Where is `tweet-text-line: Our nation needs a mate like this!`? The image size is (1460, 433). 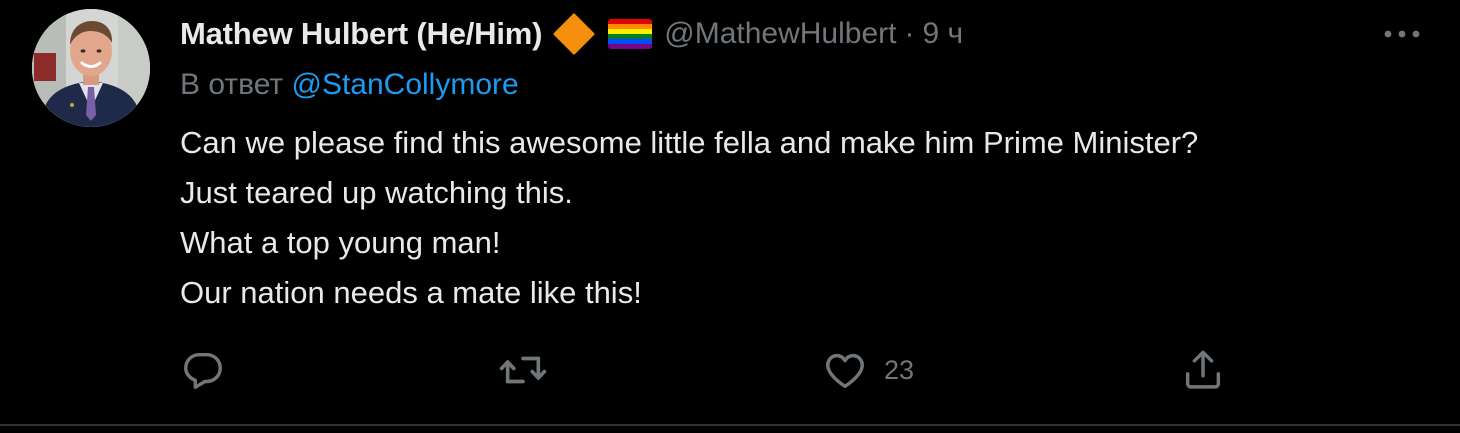 tweet-text-line: Our nation needs a mate like this! is located at coordinates (411, 292).